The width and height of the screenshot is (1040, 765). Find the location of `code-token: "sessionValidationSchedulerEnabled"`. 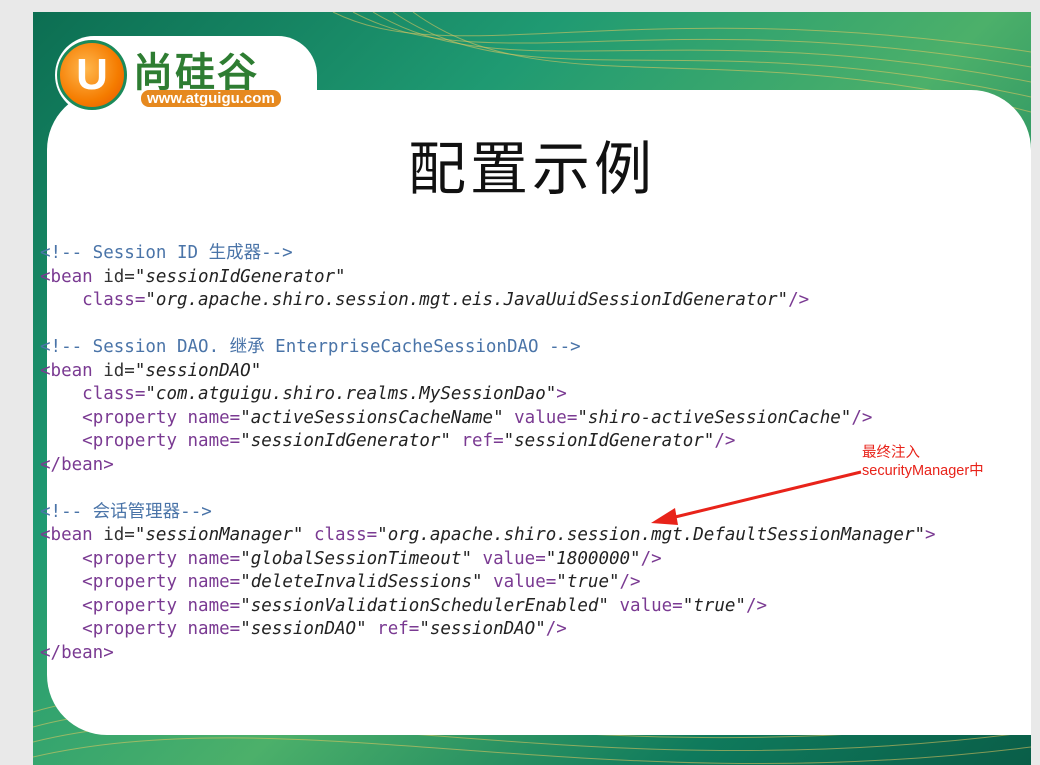

code-token: "sessionValidationSchedulerEnabled" is located at coordinates (424, 605).